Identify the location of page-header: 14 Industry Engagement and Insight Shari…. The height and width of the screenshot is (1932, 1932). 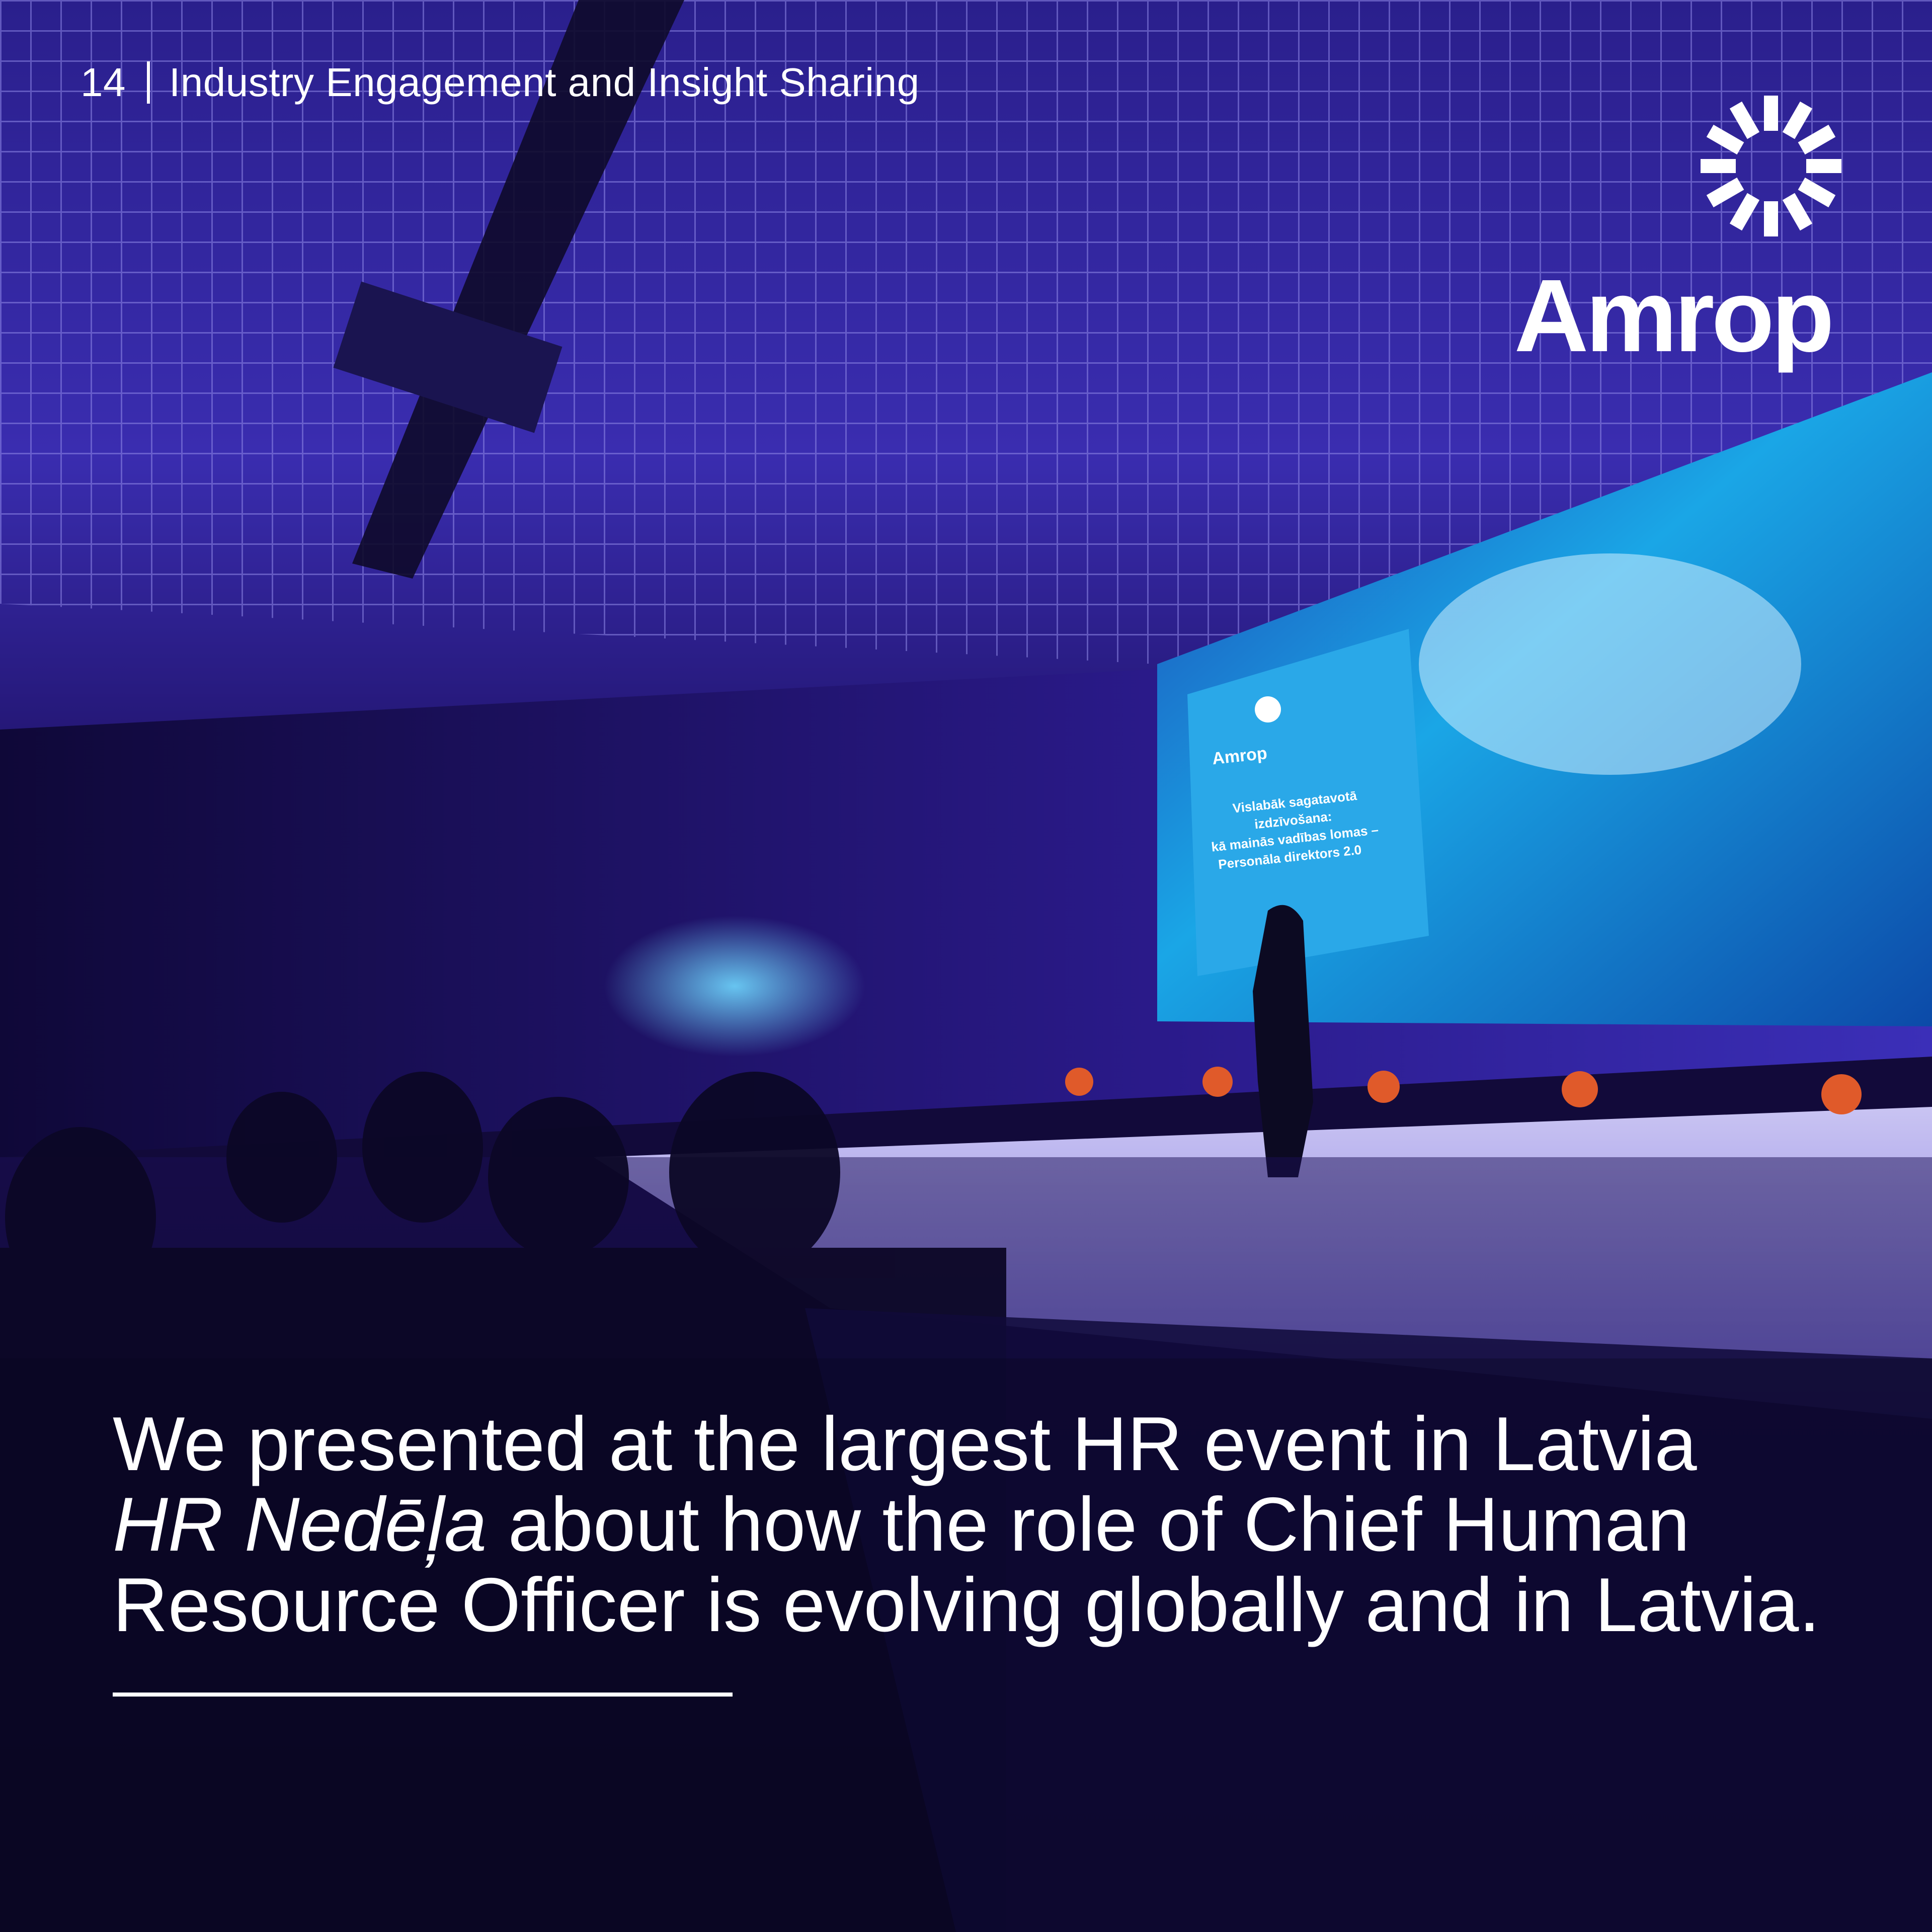
(500, 82).